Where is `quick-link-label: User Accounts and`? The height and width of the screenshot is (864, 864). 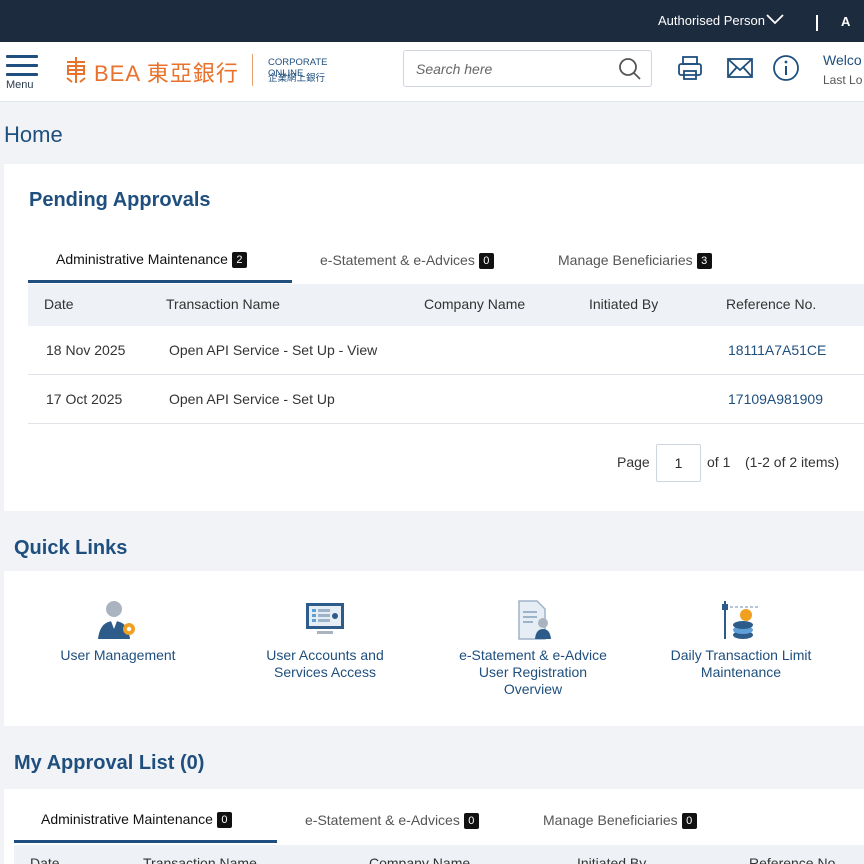
quick-link-label: User Accounts and is located at coordinates (325, 655).